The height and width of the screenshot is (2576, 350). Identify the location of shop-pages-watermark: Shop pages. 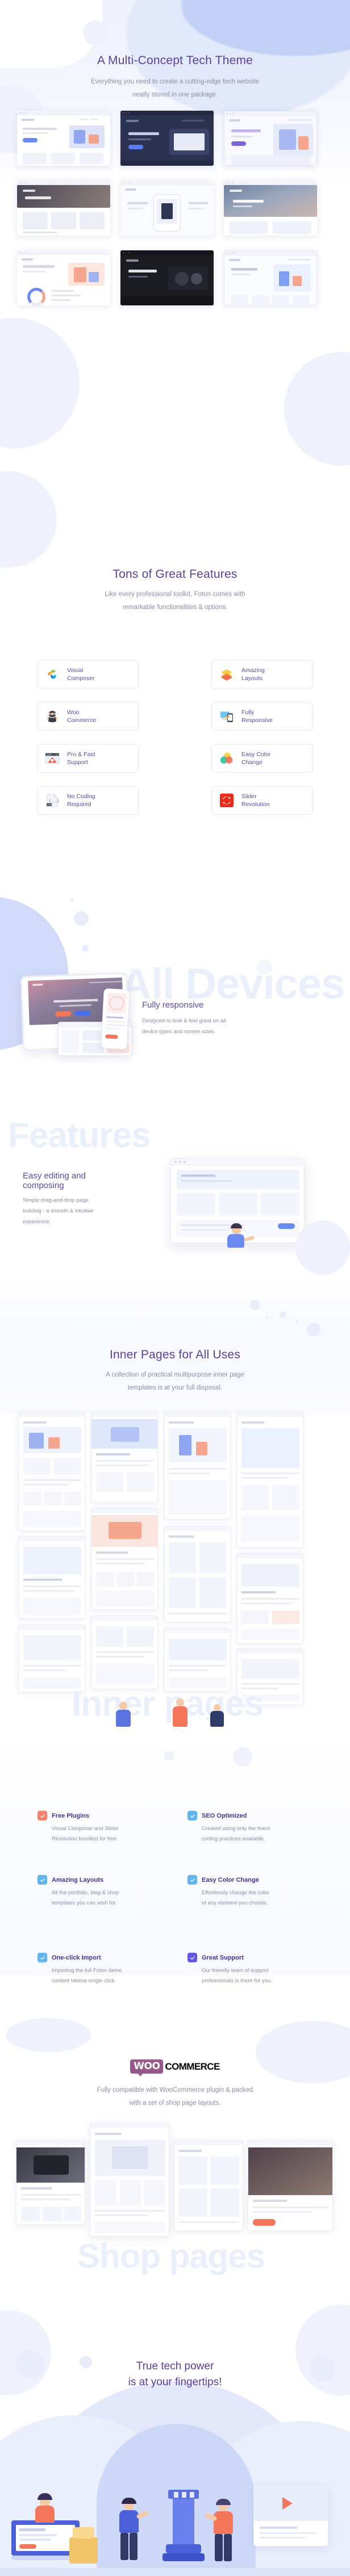
(171, 2256).